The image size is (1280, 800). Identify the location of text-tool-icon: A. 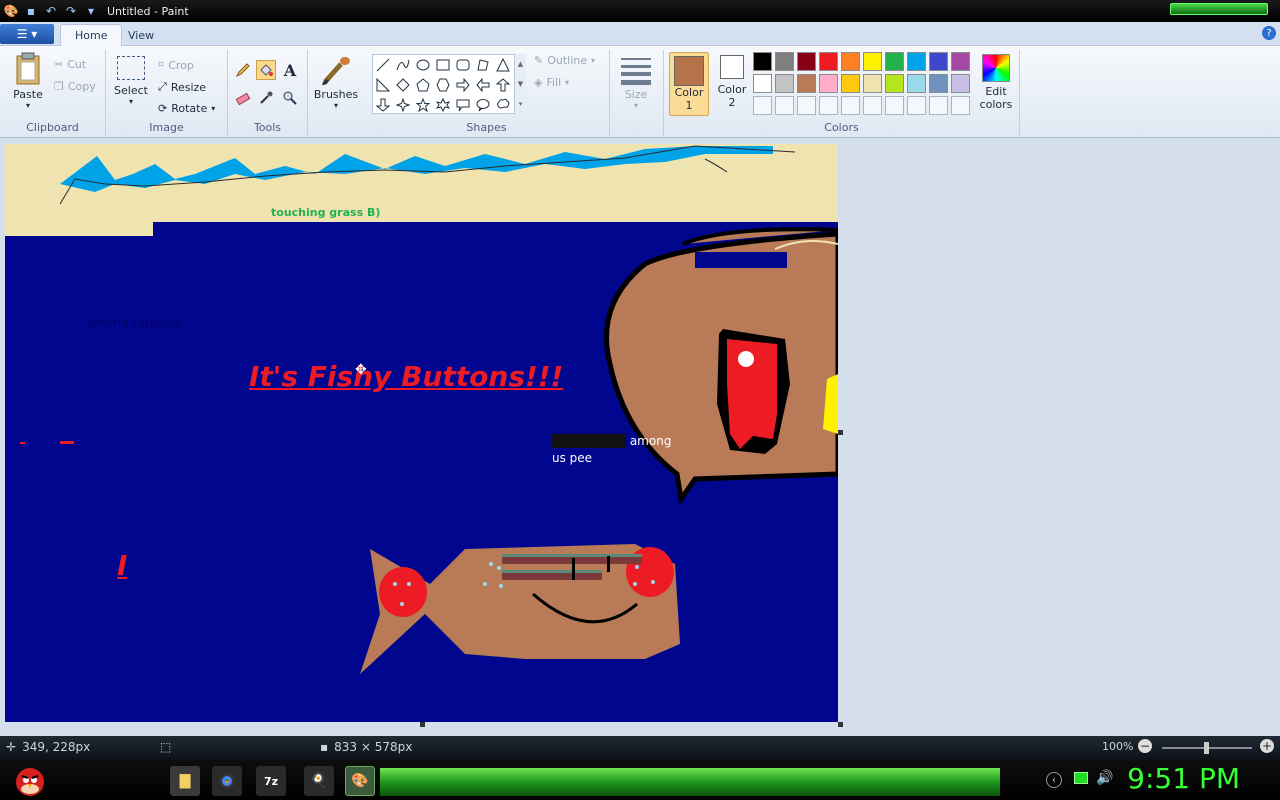
(290, 70).